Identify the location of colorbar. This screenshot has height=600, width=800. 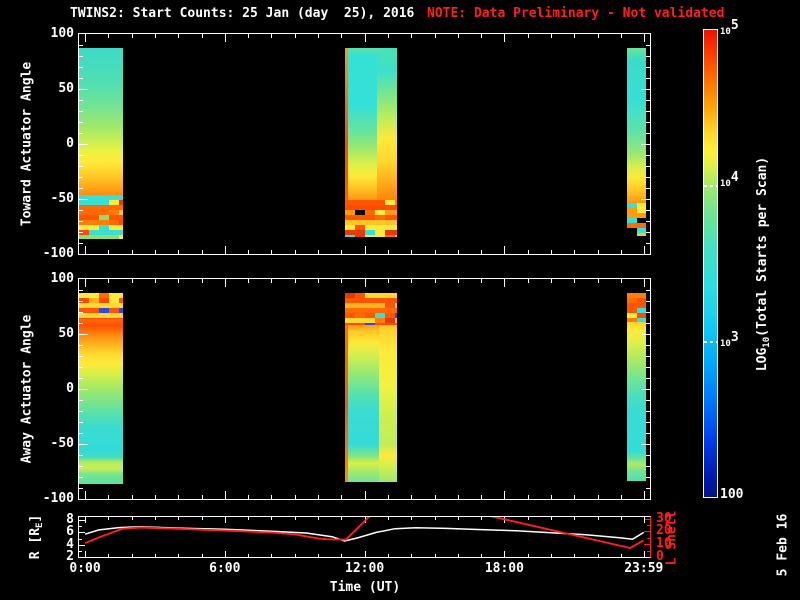
(710, 263).